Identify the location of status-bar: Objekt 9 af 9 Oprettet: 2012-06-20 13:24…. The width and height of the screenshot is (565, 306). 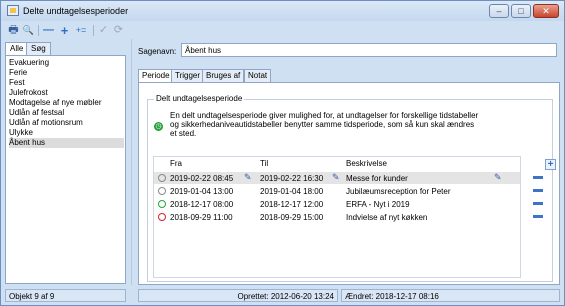
(282, 295).